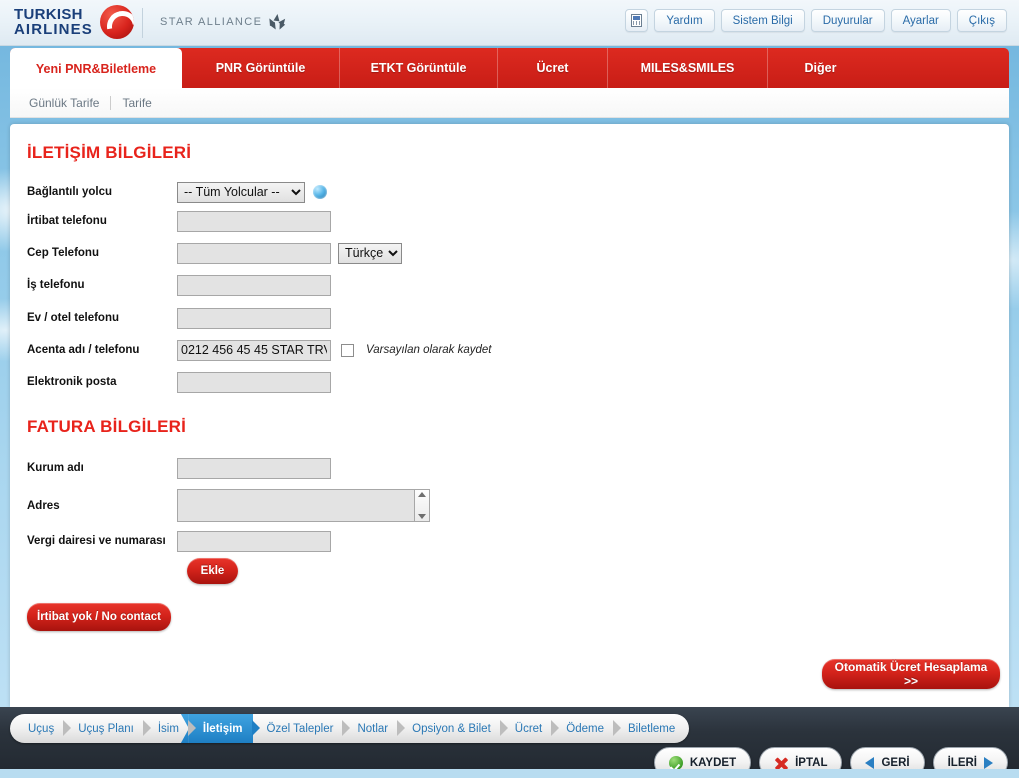 This screenshot has width=1019, height=778. Describe the element at coordinates (422, 494) in the screenshot. I see `scroll-up-icon` at that location.